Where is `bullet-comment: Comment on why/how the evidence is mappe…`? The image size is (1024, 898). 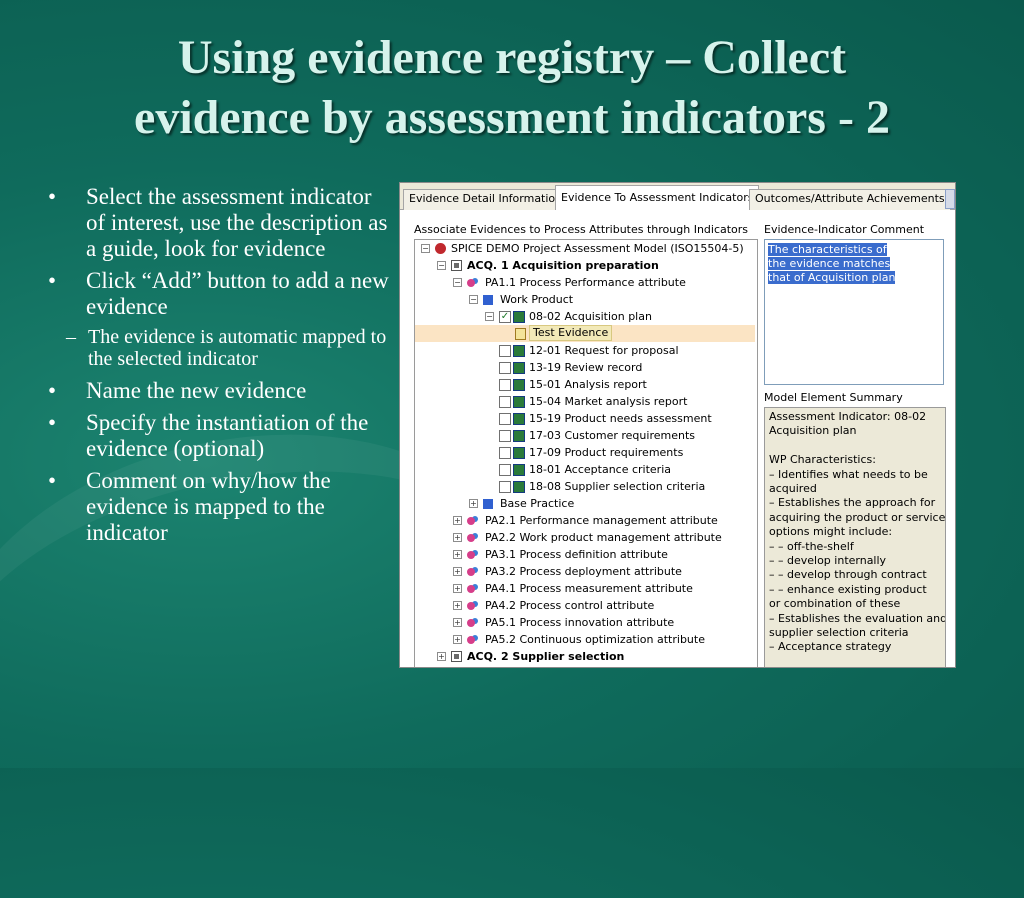
bullet-comment: Comment on why/how the evidence is mappe… is located at coordinates (216, 507).